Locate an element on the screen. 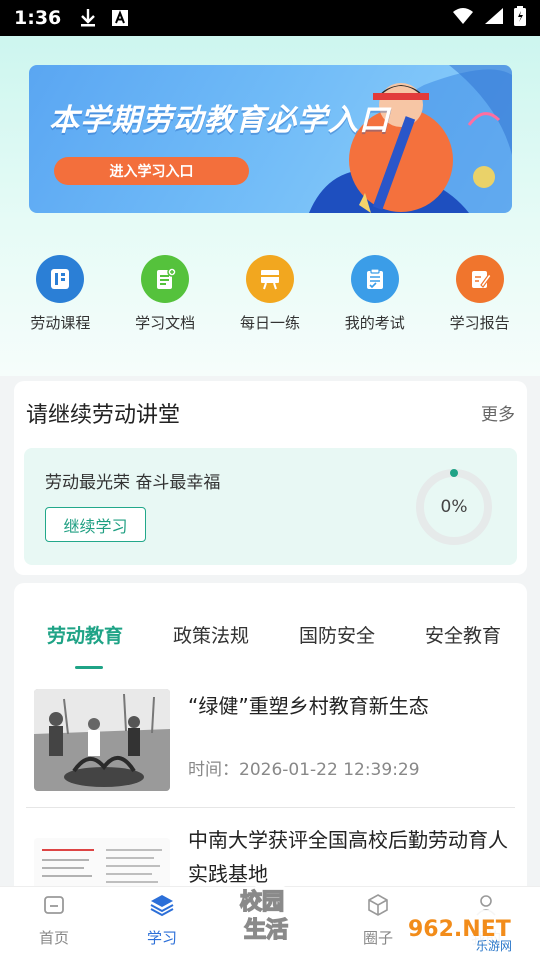  news-item: “绿健”重塑乡村教育新生态 时间：2026-01-22 12:39:29 is located at coordinates (270, 744).